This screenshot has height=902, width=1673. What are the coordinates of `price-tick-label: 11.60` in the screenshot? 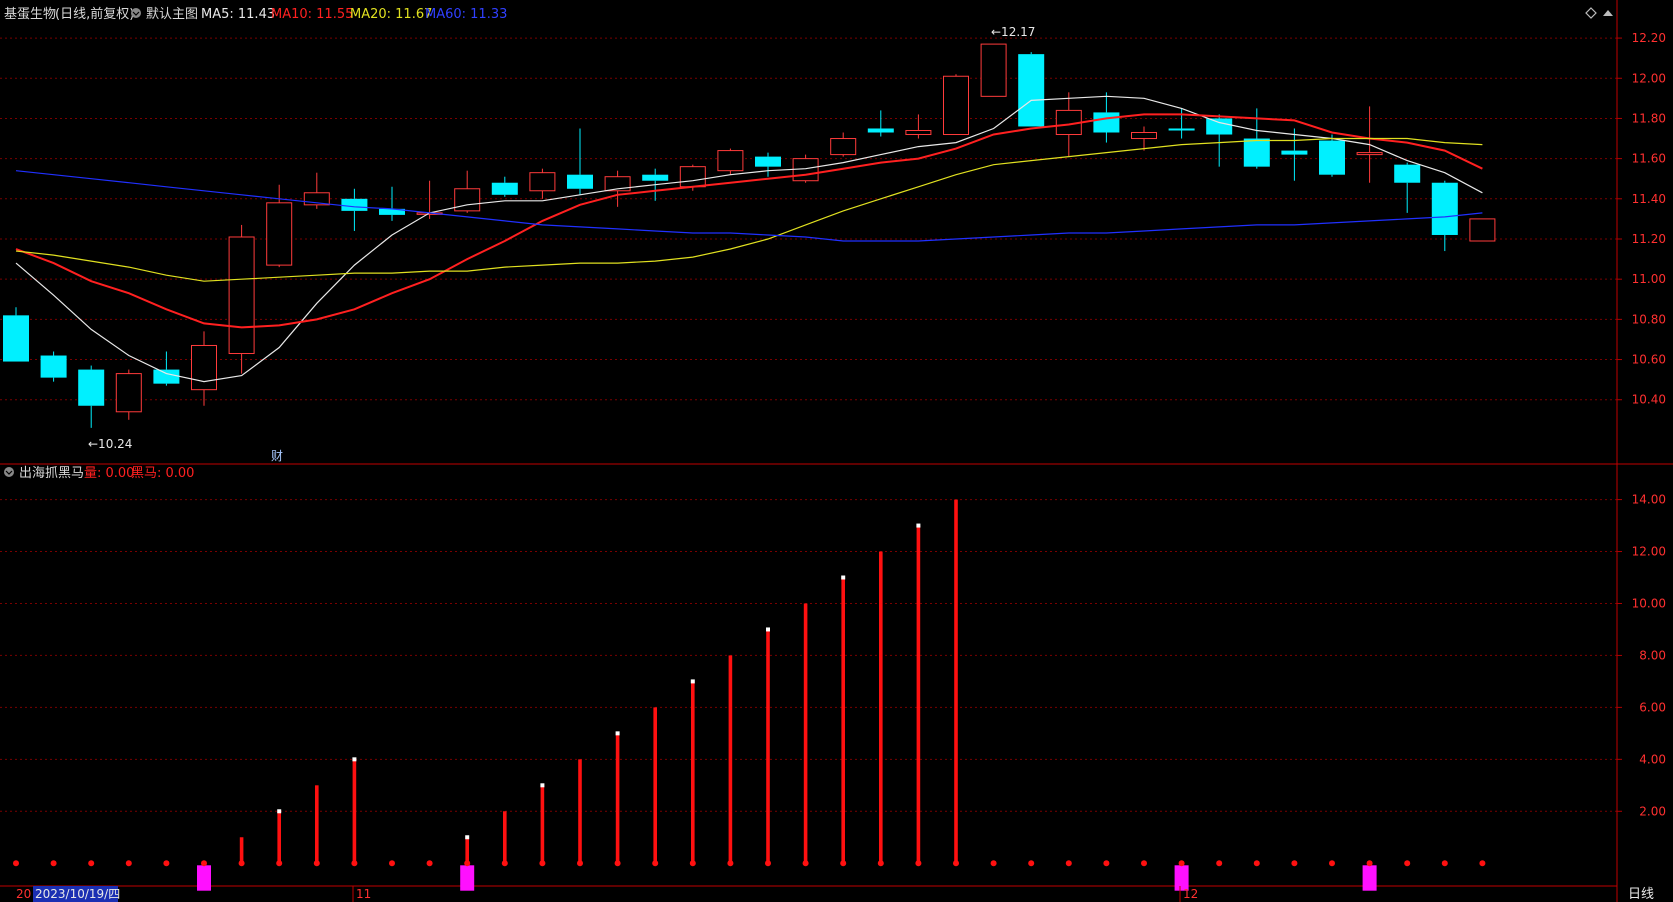 It's located at (1649, 159).